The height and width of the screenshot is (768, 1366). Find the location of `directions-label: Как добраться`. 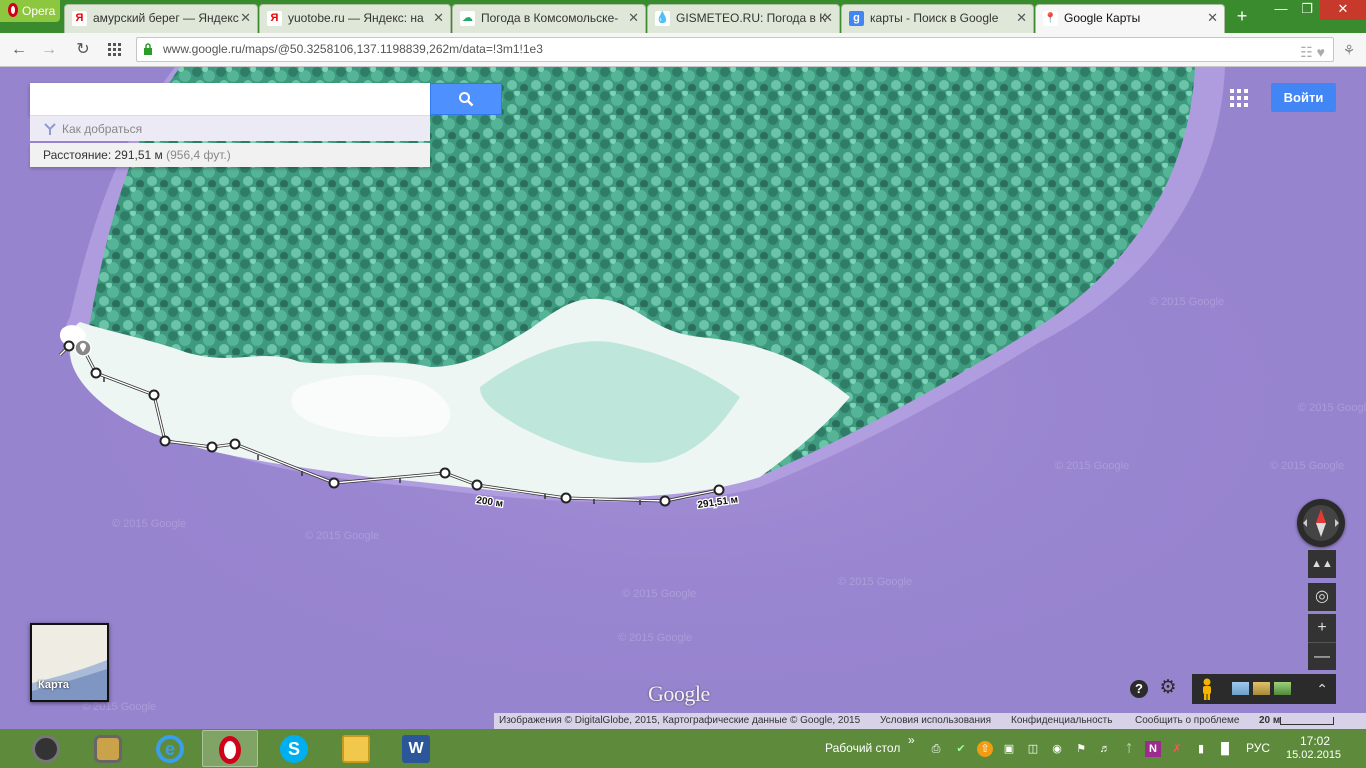

directions-label: Как добраться is located at coordinates (102, 129).